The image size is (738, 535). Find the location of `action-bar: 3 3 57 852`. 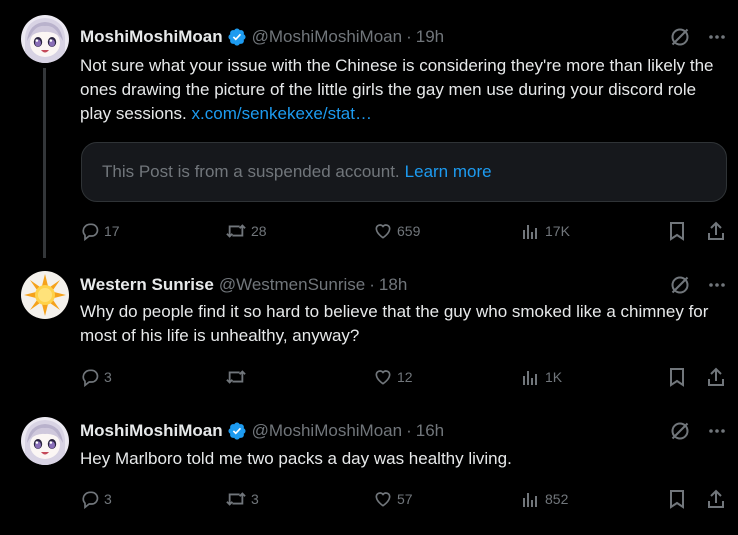

action-bar: 3 3 57 852 is located at coordinates (404, 499).